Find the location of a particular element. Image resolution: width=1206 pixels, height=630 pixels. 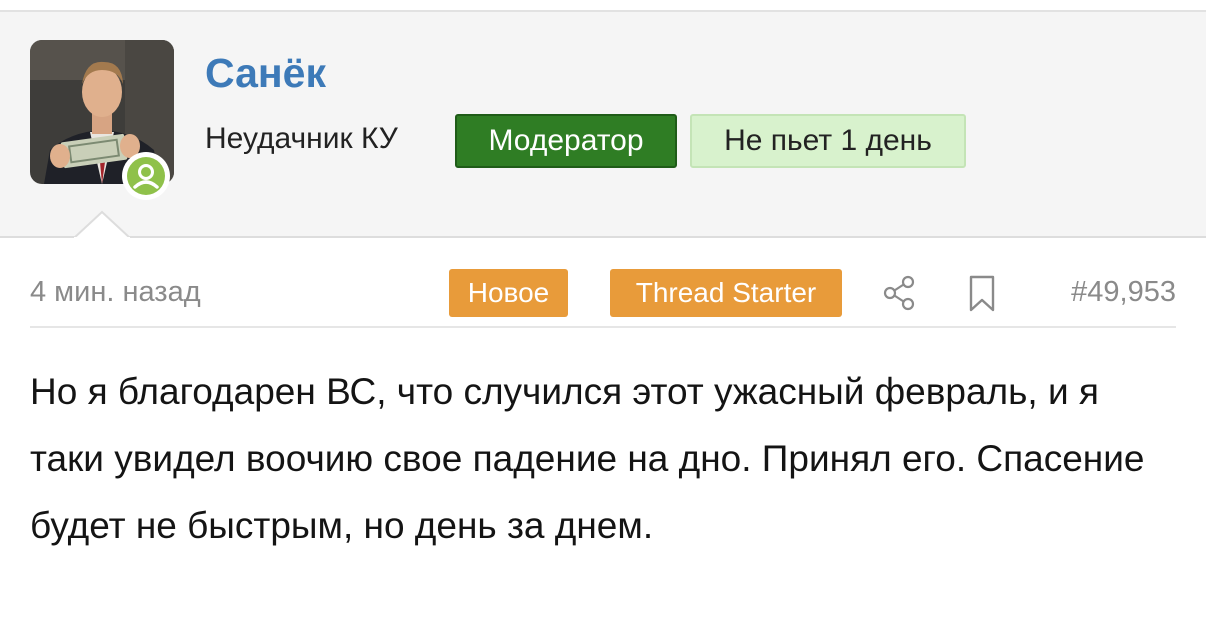

online-status-badge is located at coordinates (146, 176).